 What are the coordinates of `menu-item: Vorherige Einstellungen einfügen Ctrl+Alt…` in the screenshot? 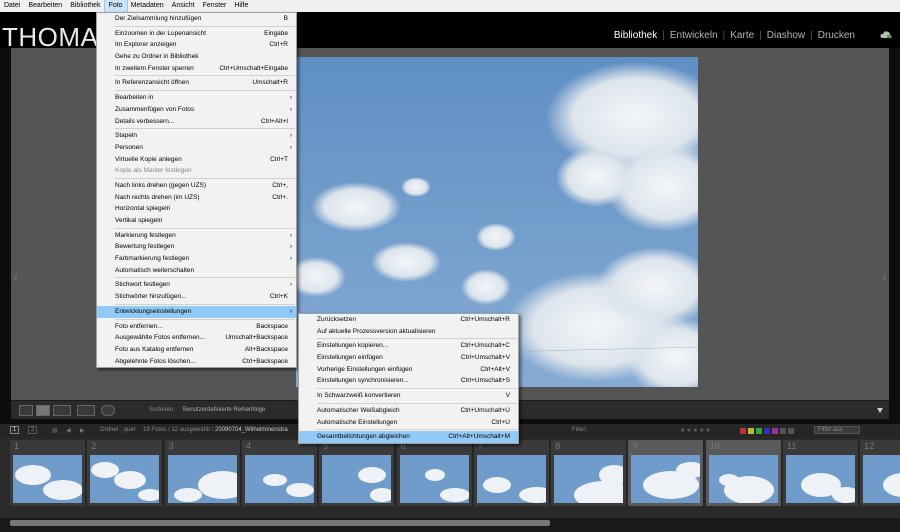 It's located at (408, 370).